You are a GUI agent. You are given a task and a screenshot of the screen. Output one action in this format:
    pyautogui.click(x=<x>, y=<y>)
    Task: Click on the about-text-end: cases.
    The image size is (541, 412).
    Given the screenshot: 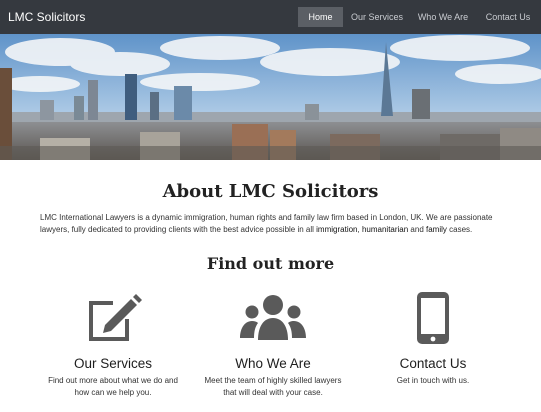 What is the action you would take?
    pyautogui.click(x=459, y=229)
    